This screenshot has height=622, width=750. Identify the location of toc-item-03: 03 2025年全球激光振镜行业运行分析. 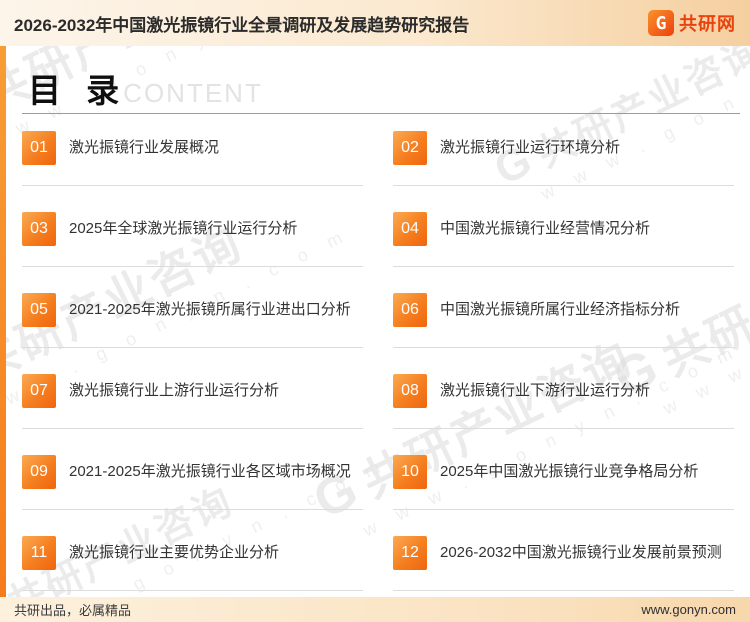
(192, 229).